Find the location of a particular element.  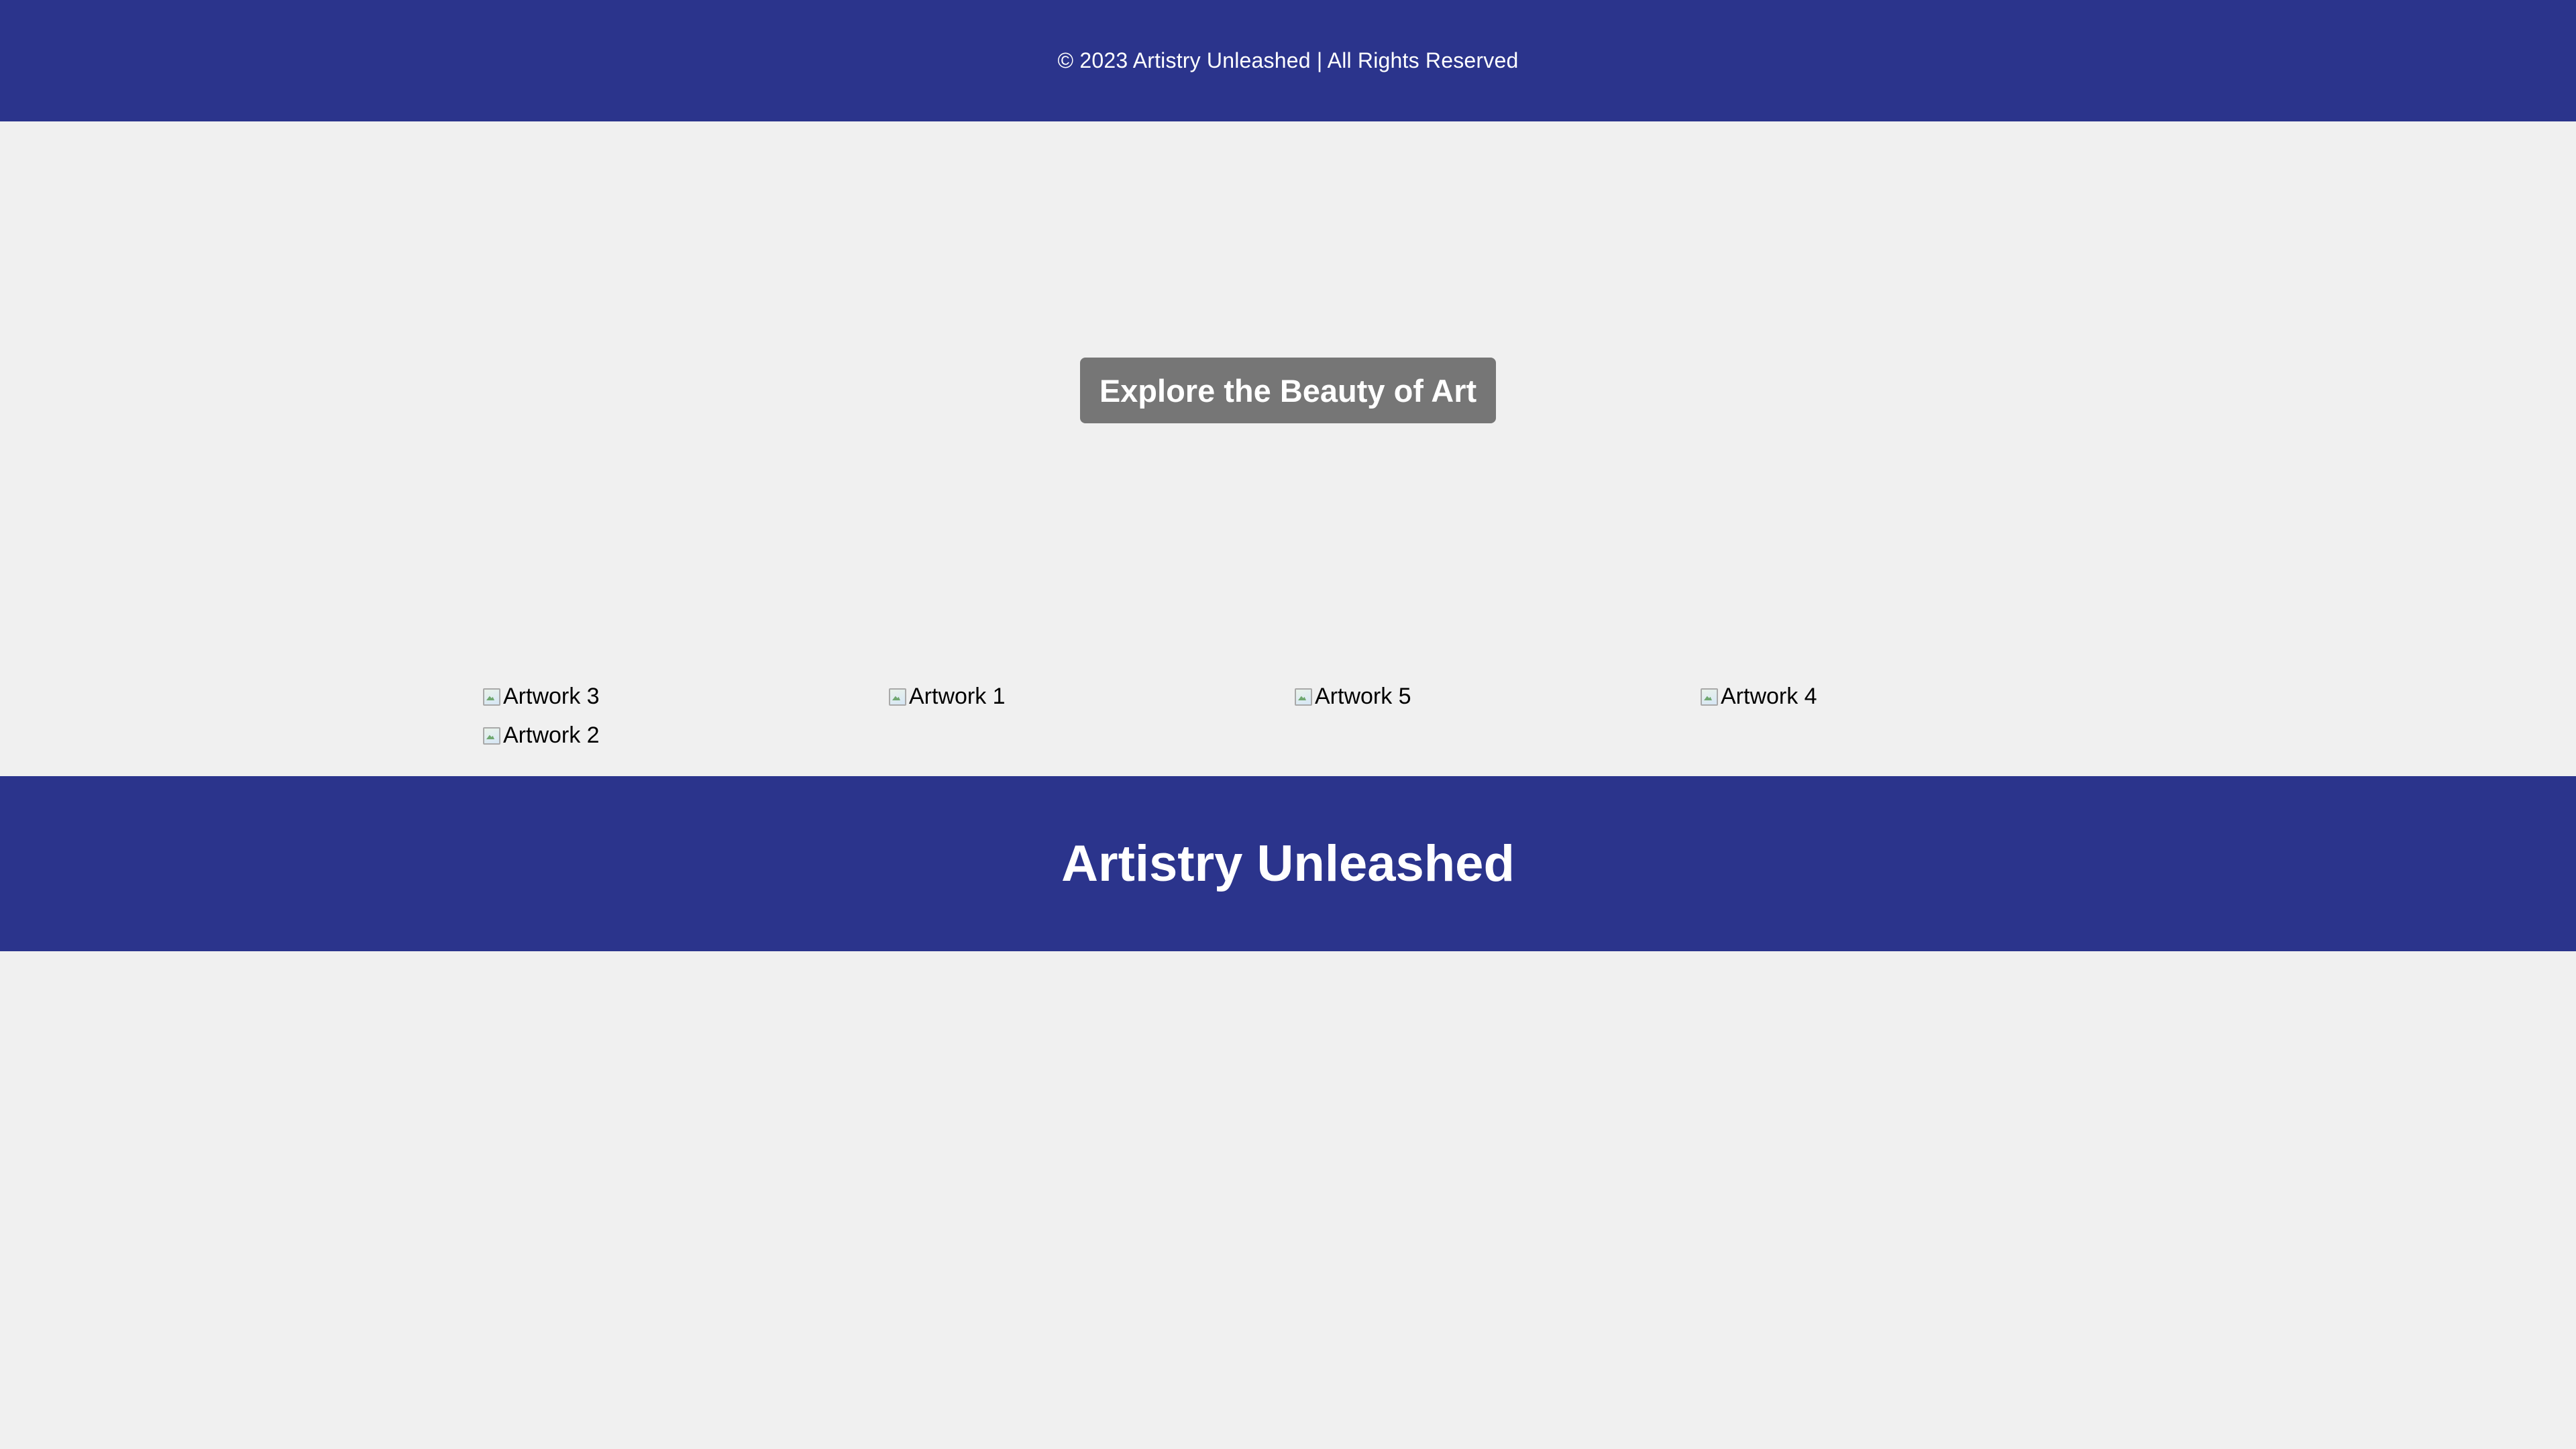

artwork-alt-text: Artwork 1 is located at coordinates (957, 696).